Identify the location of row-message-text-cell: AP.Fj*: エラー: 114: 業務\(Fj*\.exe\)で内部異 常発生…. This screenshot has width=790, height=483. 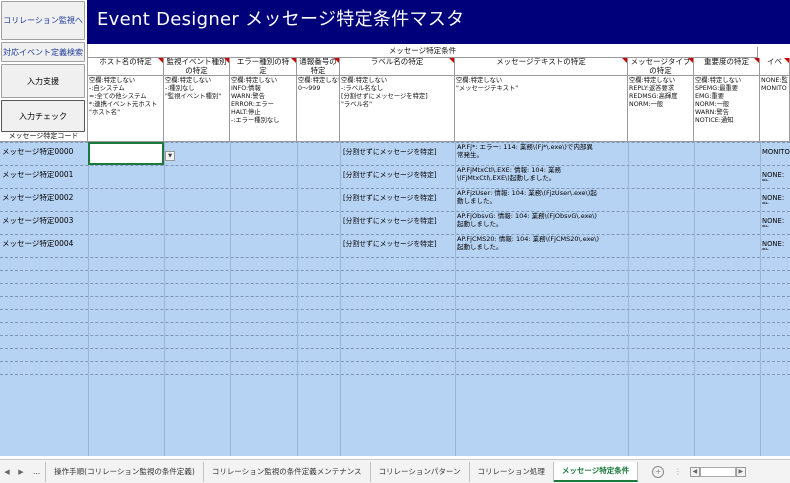
(542, 153).